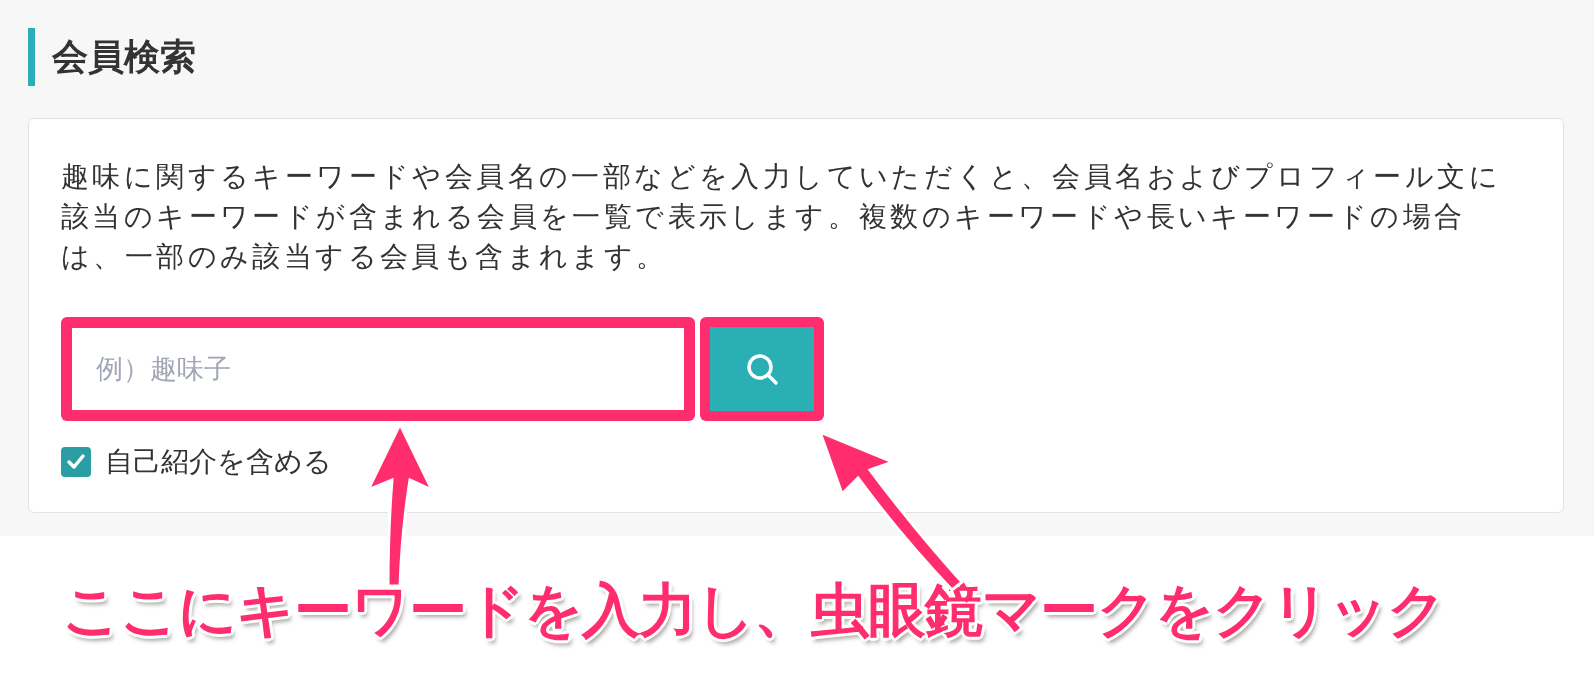 The width and height of the screenshot is (1594, 676). I want to click on search-button, so click(762, 369).